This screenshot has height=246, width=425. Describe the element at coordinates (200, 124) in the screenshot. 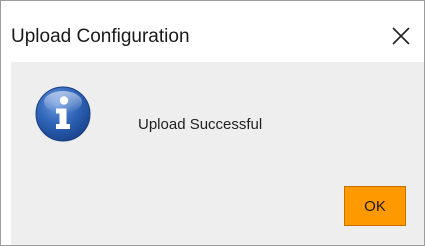

I see `message-text: Upload Successful` at that location.